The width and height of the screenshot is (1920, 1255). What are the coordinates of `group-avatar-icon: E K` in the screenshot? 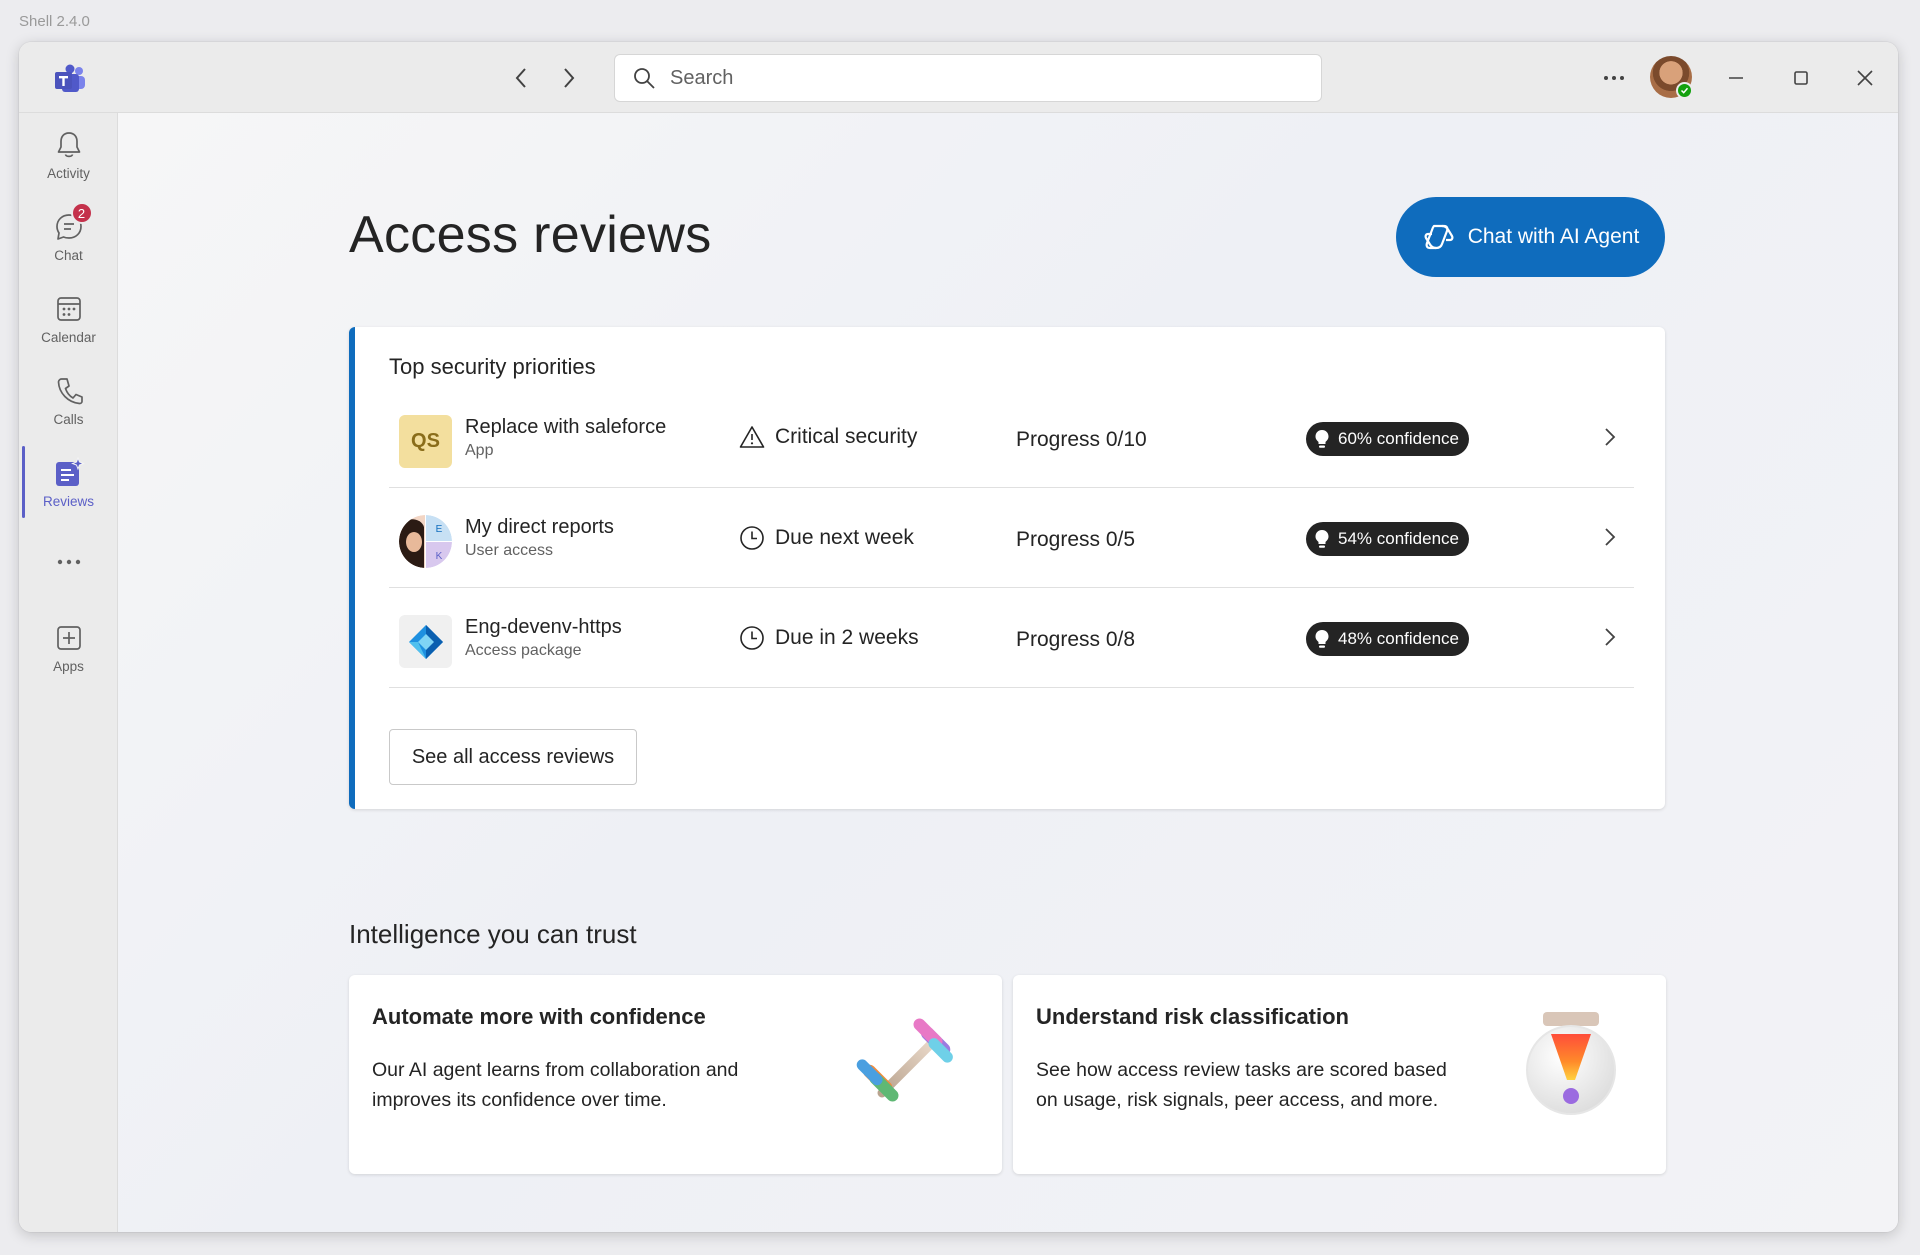 It's located at (425, 541).